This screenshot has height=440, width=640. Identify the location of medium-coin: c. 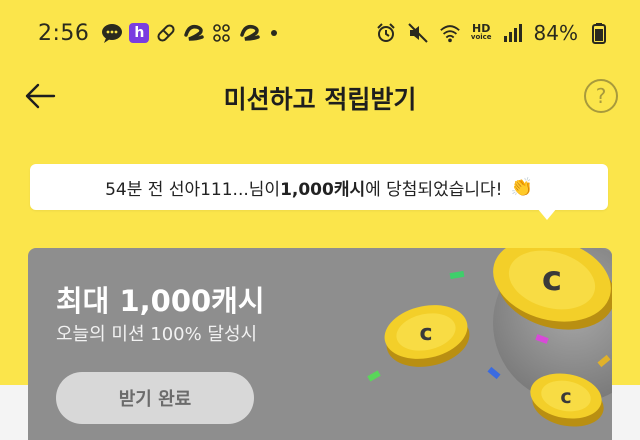
(427, 336).